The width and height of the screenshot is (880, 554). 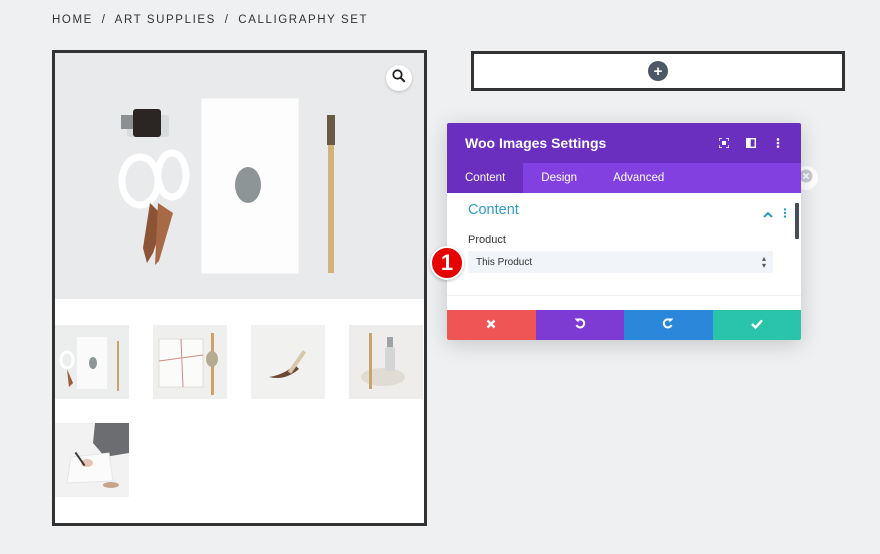 I want to click on breadcrumb: HOME / ART SUPPLIES / CALLIGRAPHY SET, so click(x=212, y=20).